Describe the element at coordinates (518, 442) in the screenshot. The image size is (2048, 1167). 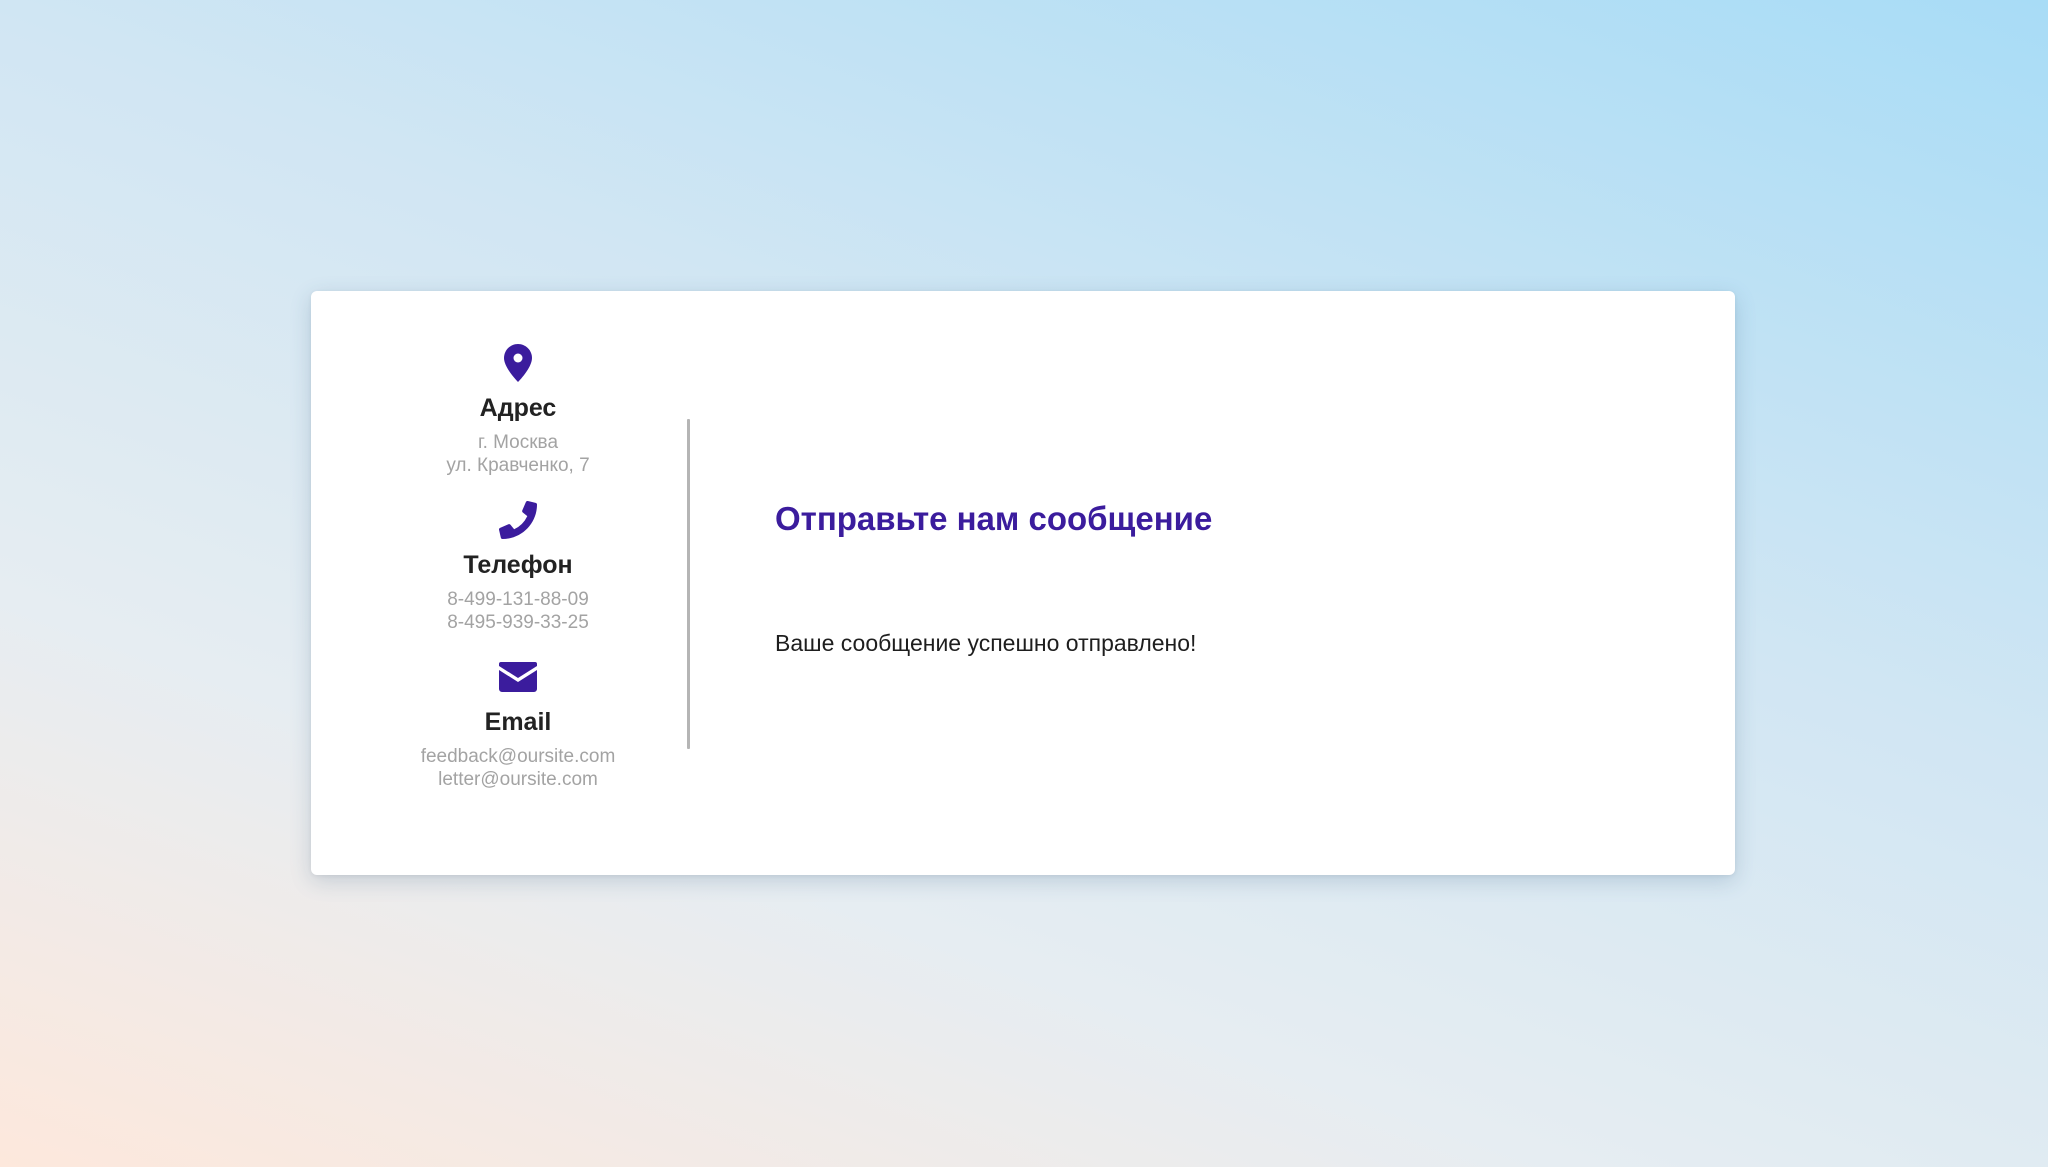
I see `address-city: г. Москва` at that location.